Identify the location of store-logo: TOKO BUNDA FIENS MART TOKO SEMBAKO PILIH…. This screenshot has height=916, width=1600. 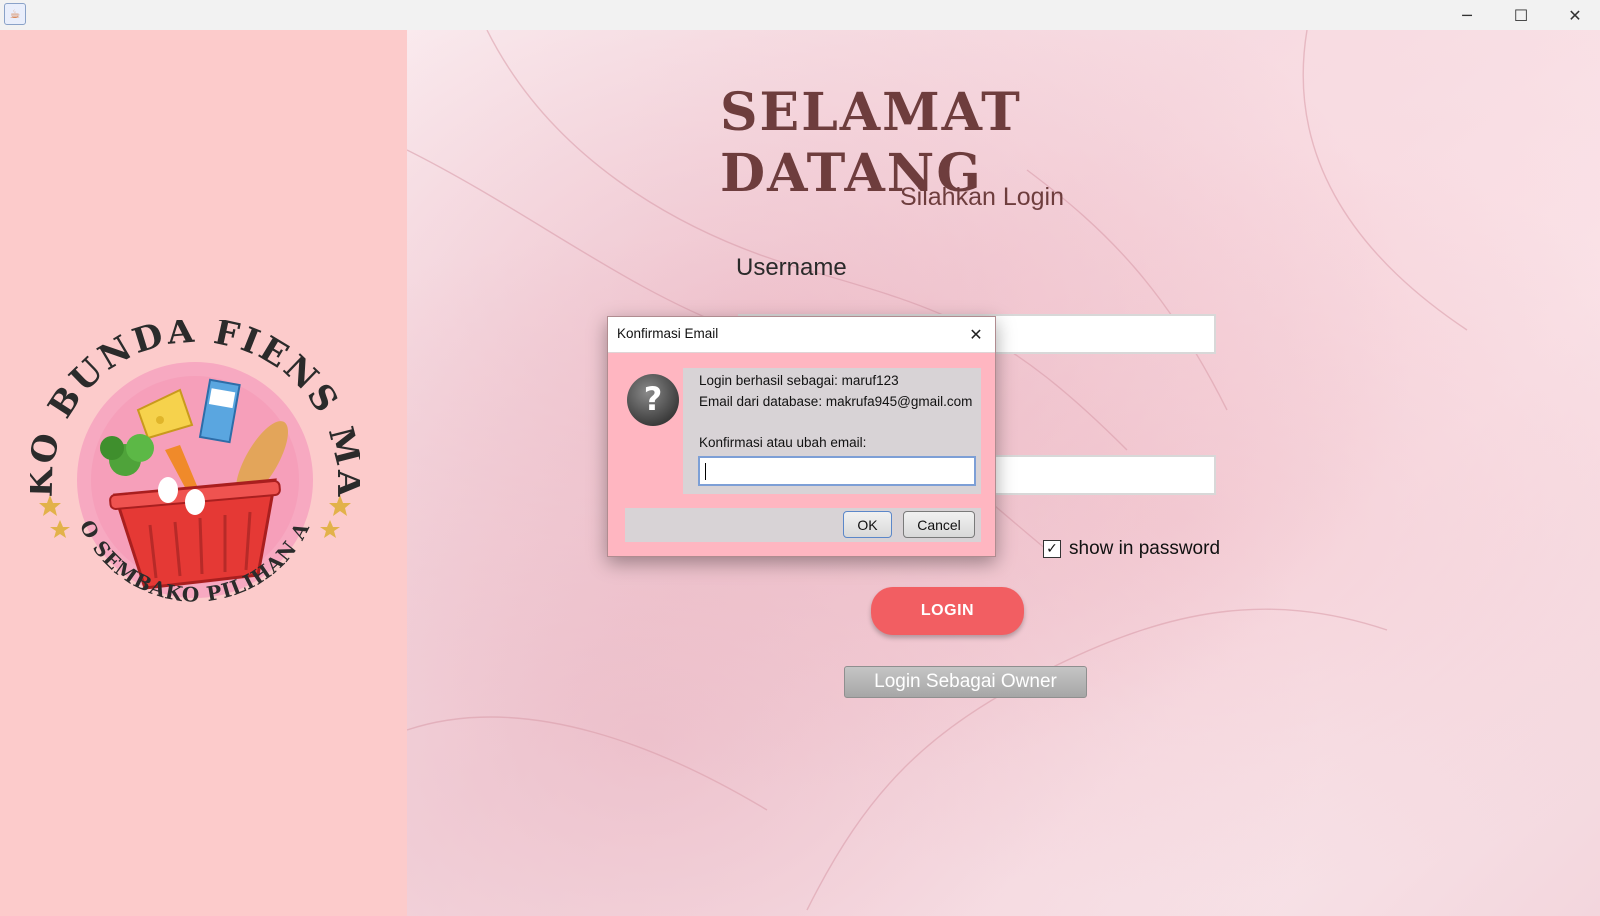
(195, 463).